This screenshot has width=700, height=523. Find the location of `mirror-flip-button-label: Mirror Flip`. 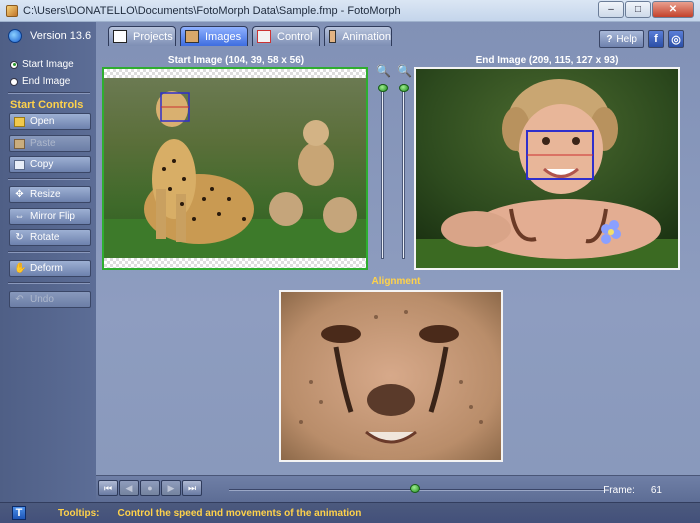

mirror-flip-button-label: Mirror Flip is located at coordinates (52, 216).